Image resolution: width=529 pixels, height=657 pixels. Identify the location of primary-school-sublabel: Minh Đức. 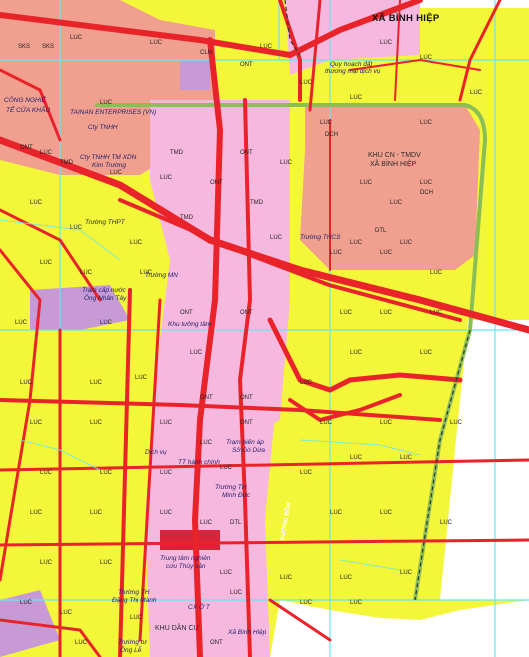
(236, 495).